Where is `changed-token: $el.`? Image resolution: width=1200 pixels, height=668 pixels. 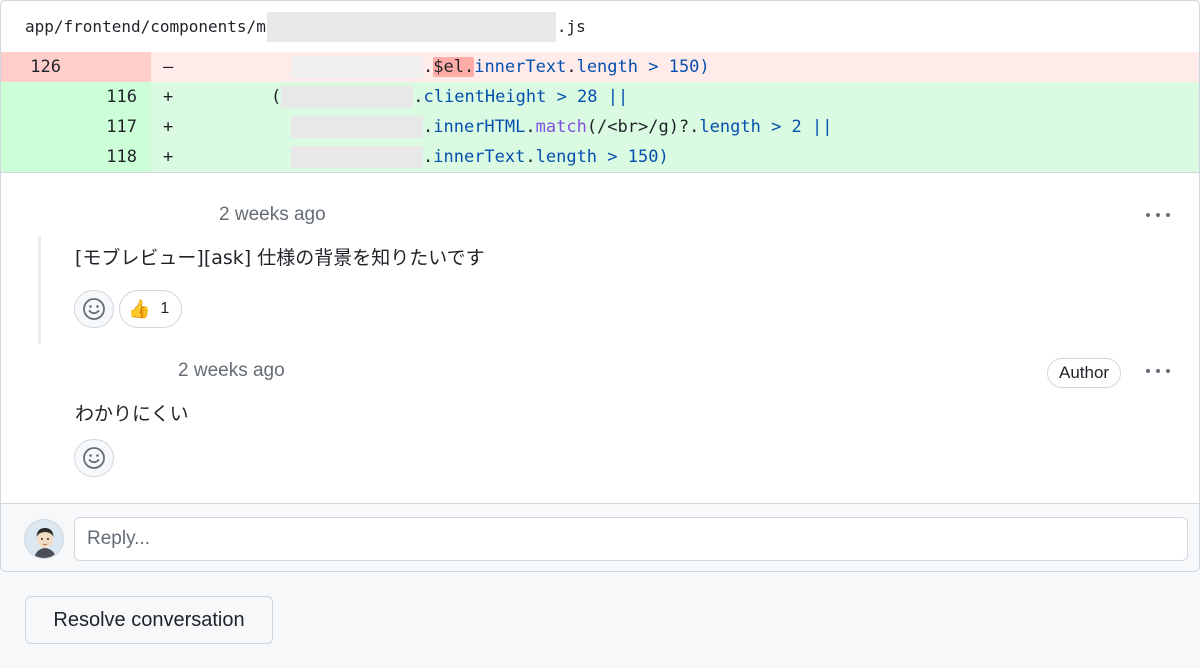
changed-token: $el. is located at coordinates (454, 67).